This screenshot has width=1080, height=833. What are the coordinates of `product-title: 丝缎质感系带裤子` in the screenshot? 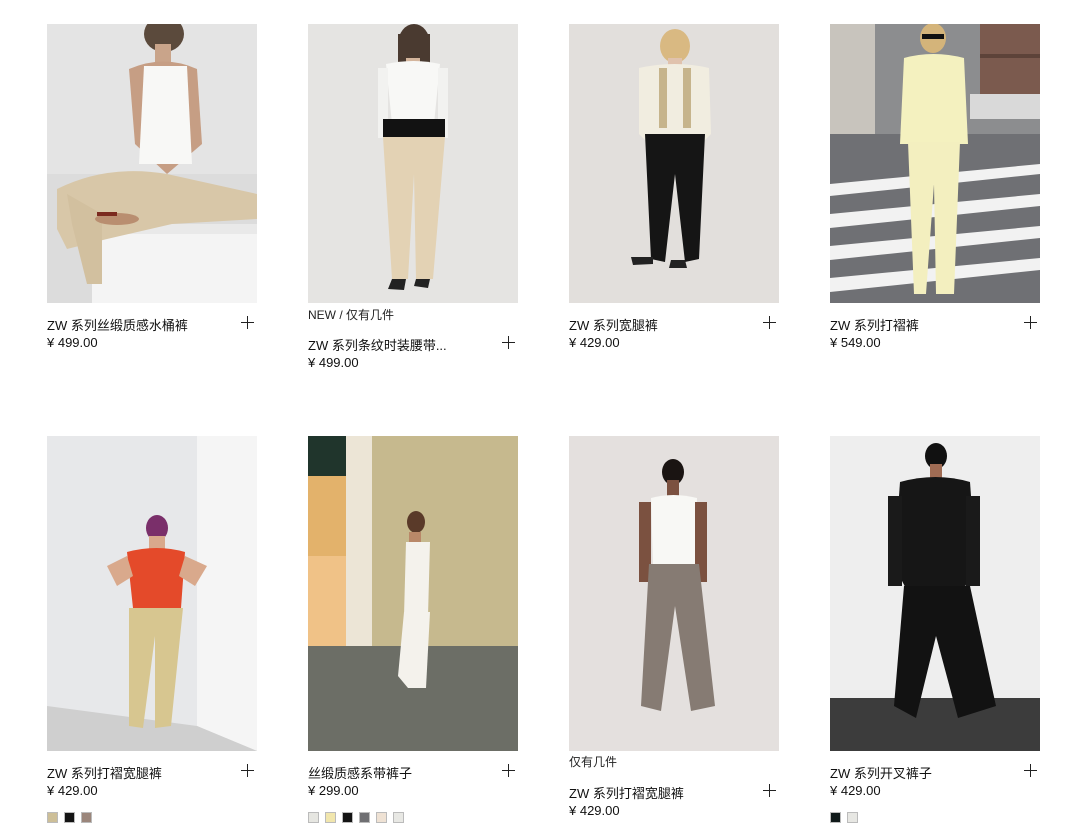 It's located at (393, 772).